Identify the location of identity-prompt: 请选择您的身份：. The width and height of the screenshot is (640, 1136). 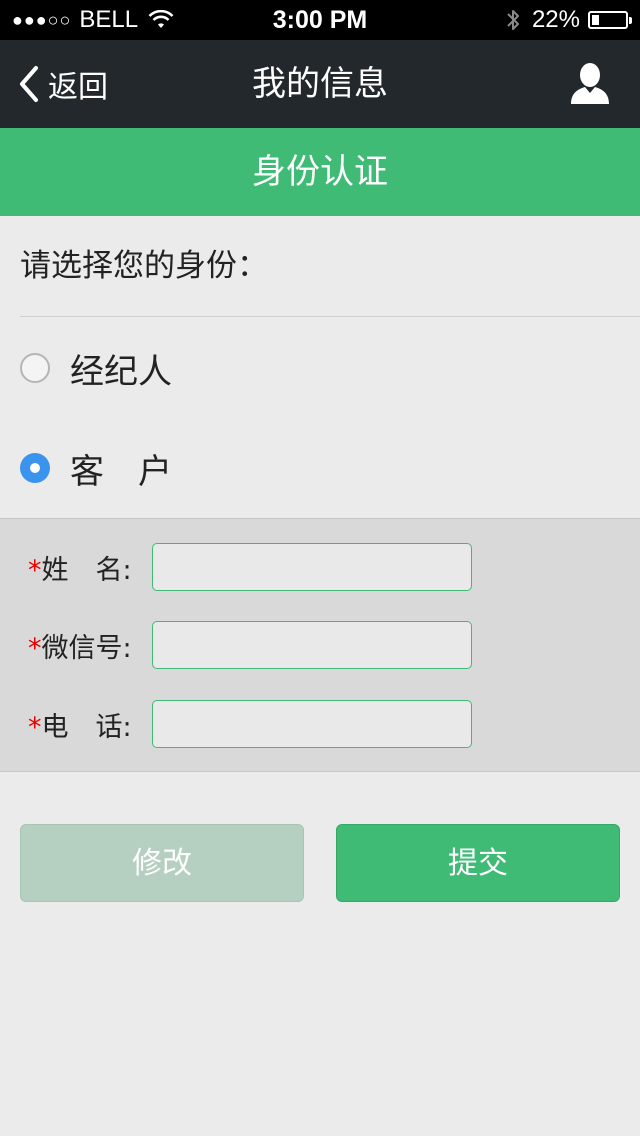
(144, 266).